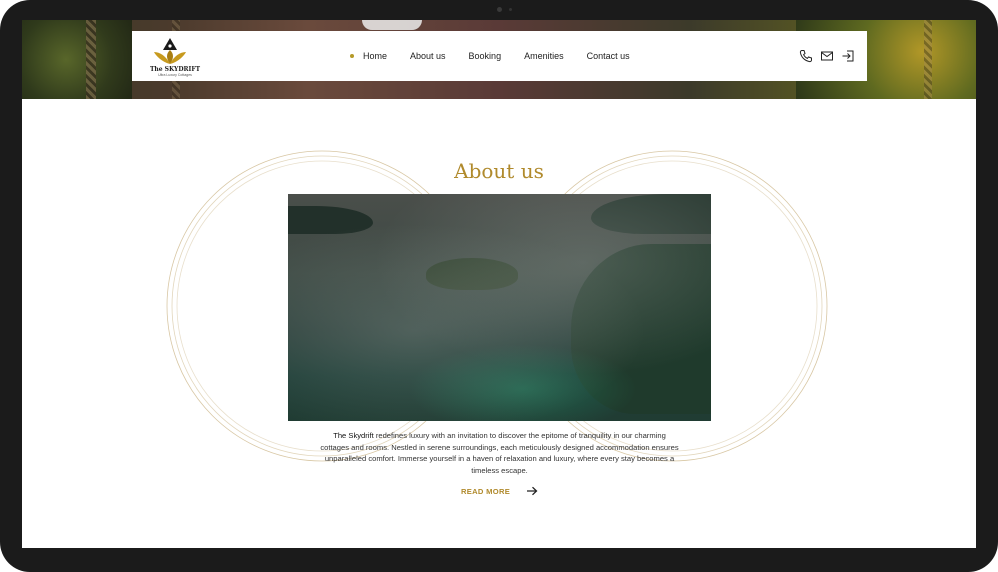  Describe the element at coordinates (353, 435) in the screenshot. I see `description-brand: The Skydrift` at that location.